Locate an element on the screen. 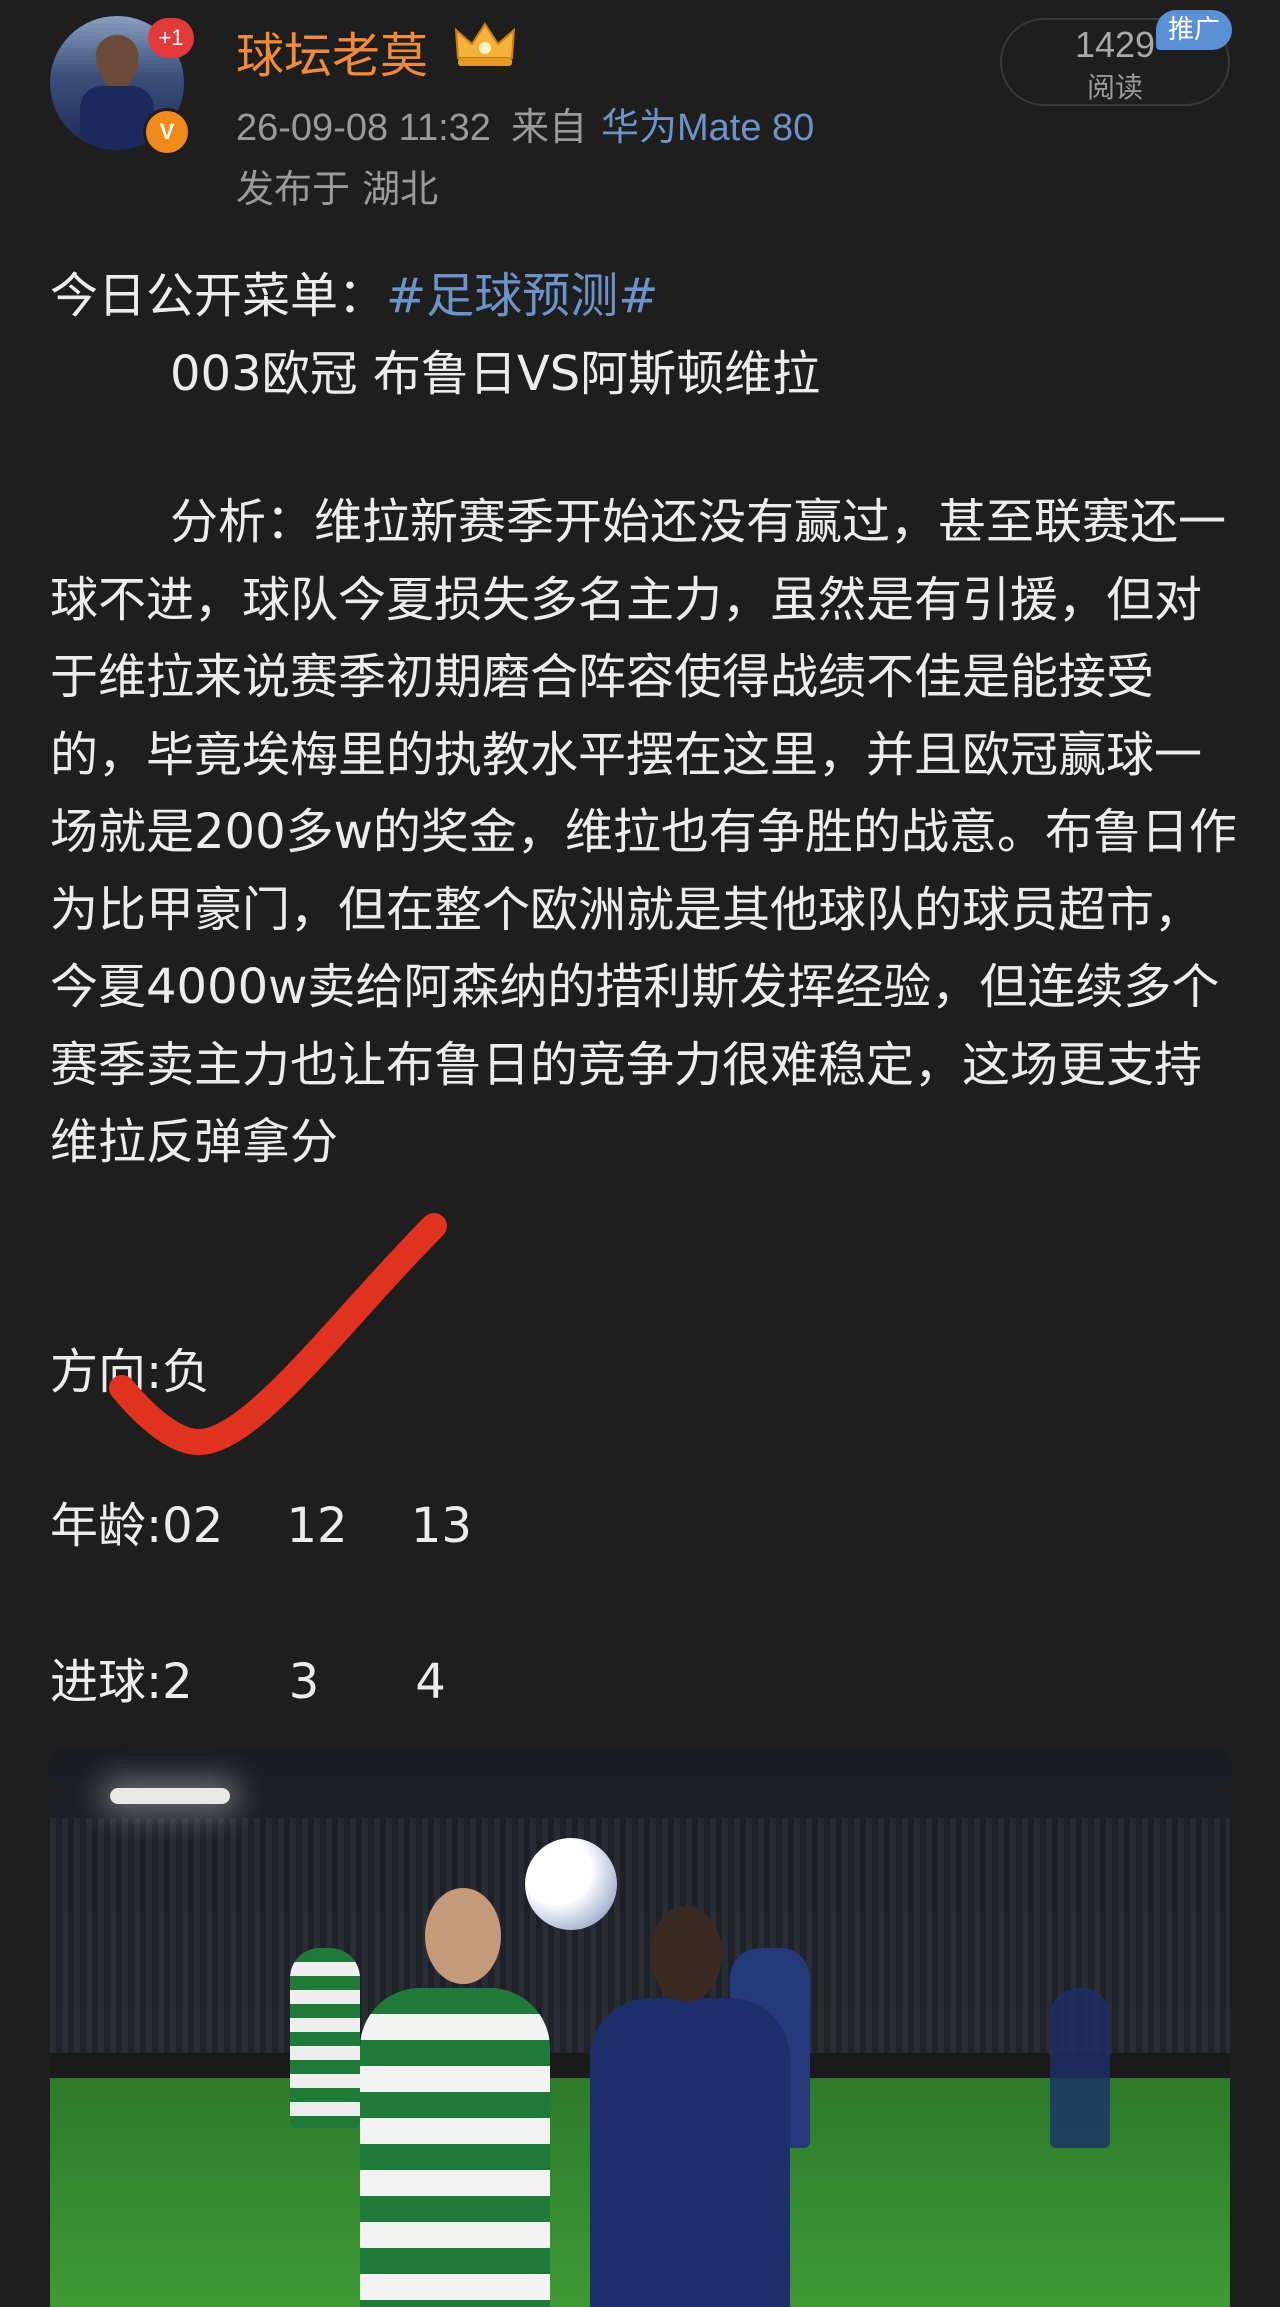 This screenshot has height=2307, width=1280. stadium-lights is located at coordinates (170, 1796).